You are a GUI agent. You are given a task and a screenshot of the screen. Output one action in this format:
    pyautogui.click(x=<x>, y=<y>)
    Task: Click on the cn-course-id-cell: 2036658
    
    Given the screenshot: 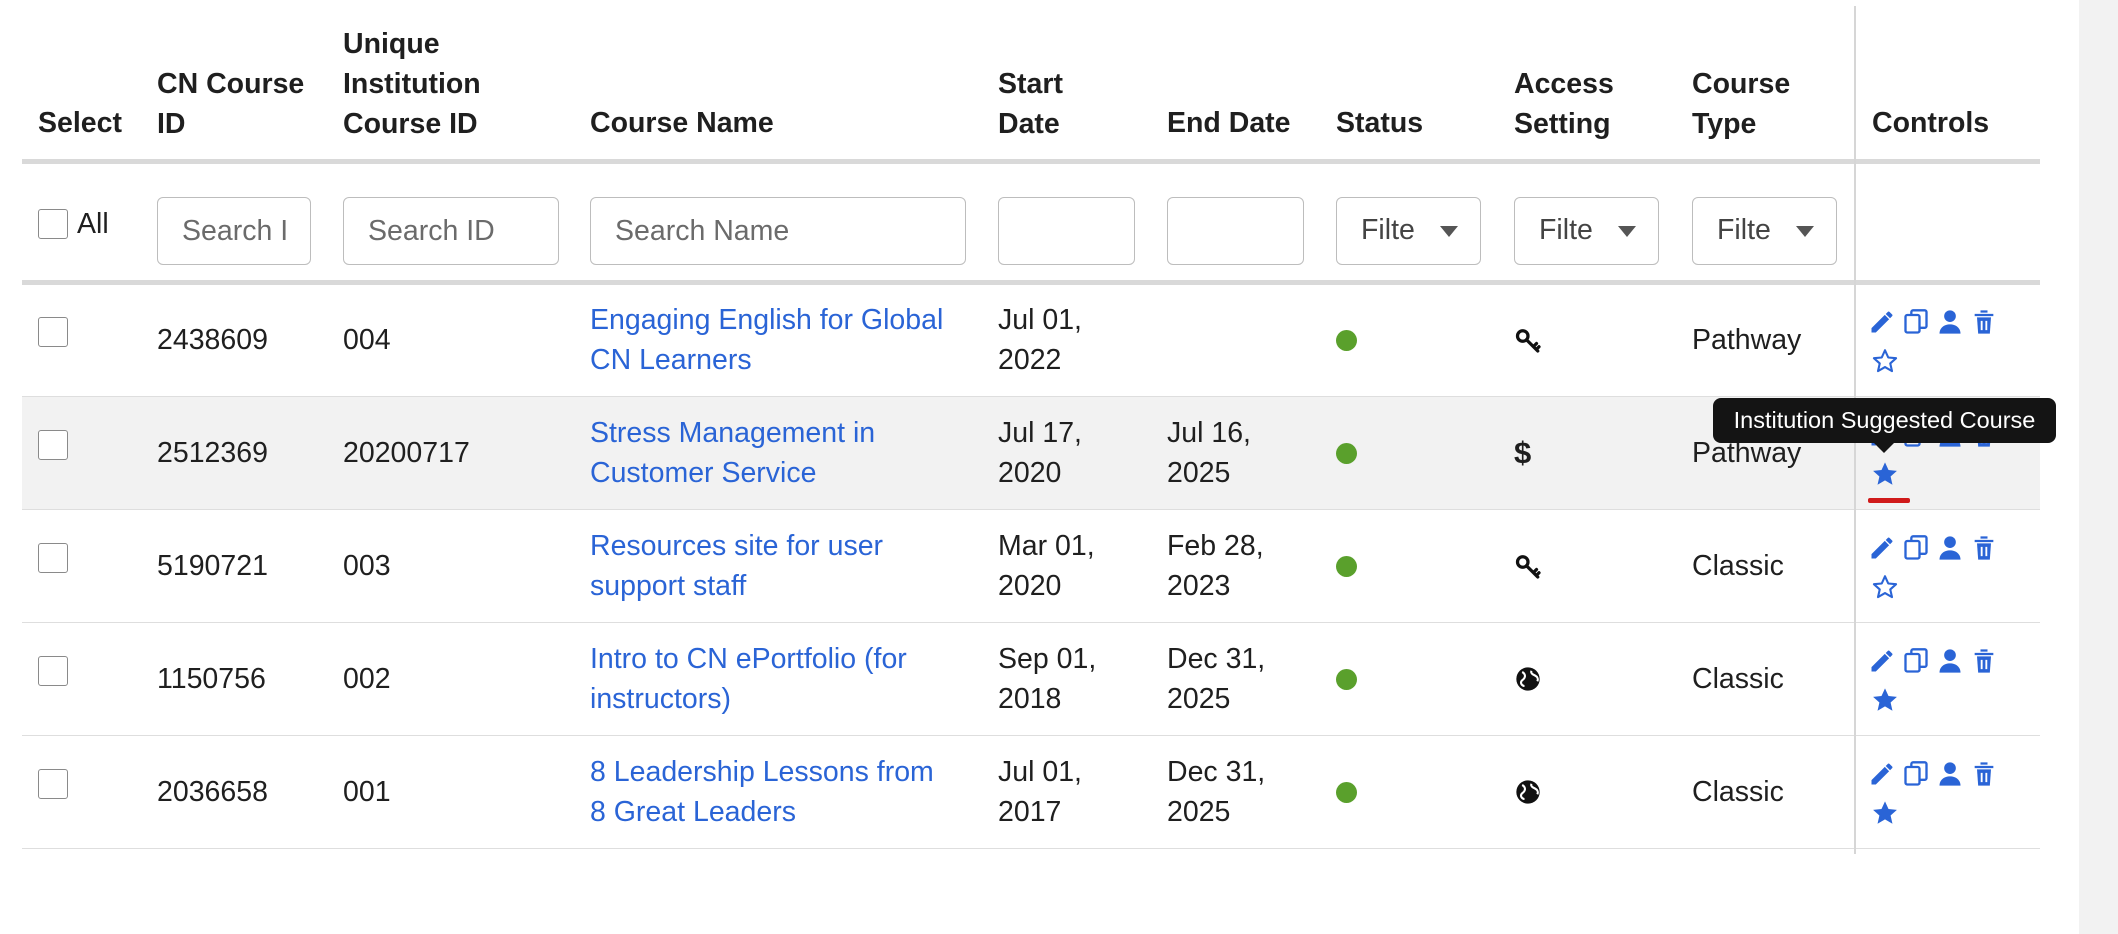 What is the action you would take?
    pyautogui.click(x=212, y=792)
    